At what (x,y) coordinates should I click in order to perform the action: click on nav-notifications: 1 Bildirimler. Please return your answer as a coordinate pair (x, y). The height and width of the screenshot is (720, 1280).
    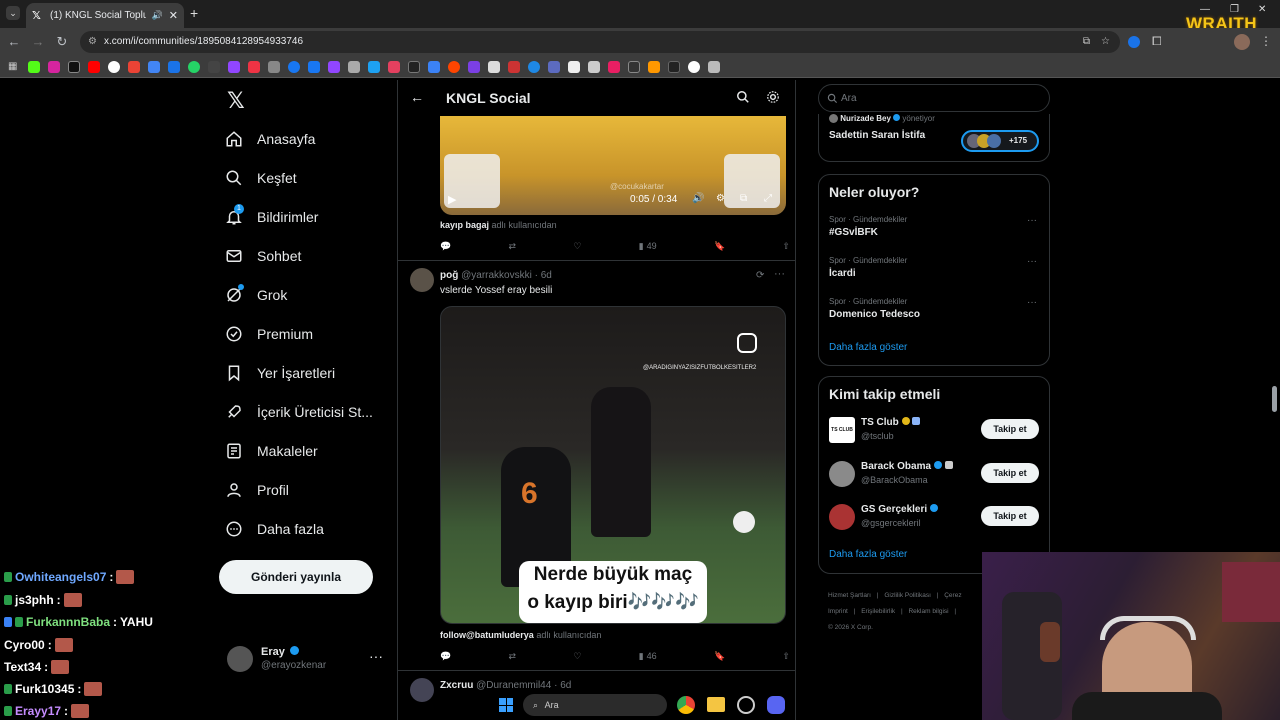
    Looking at the image, I should click on (271, 215).